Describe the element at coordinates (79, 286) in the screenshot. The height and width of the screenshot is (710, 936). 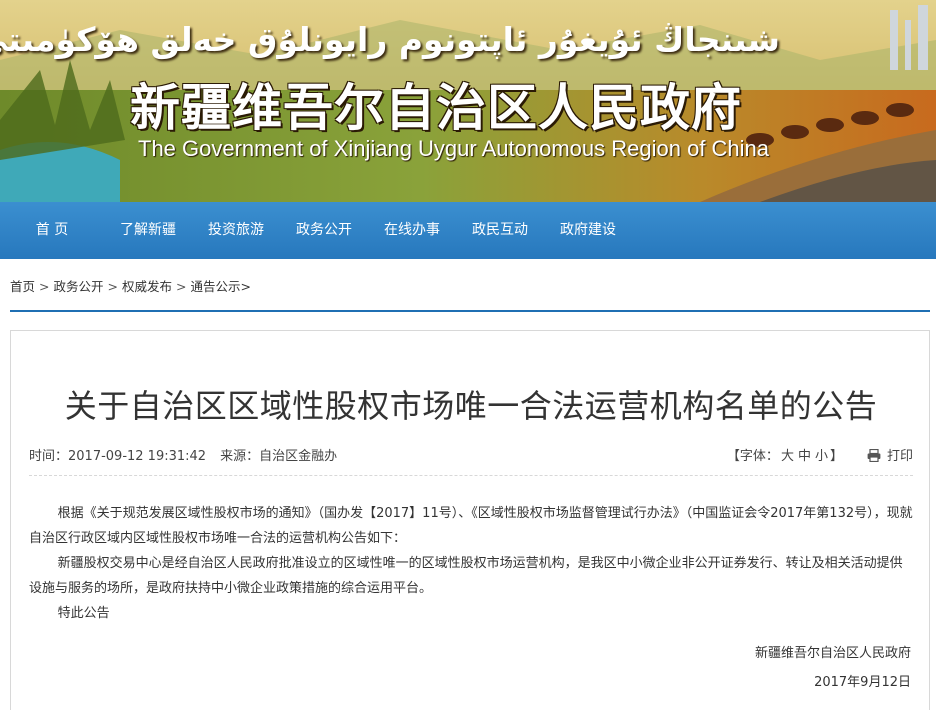
I see `breadcrumb-government-affairs: 政务公开` at that location.